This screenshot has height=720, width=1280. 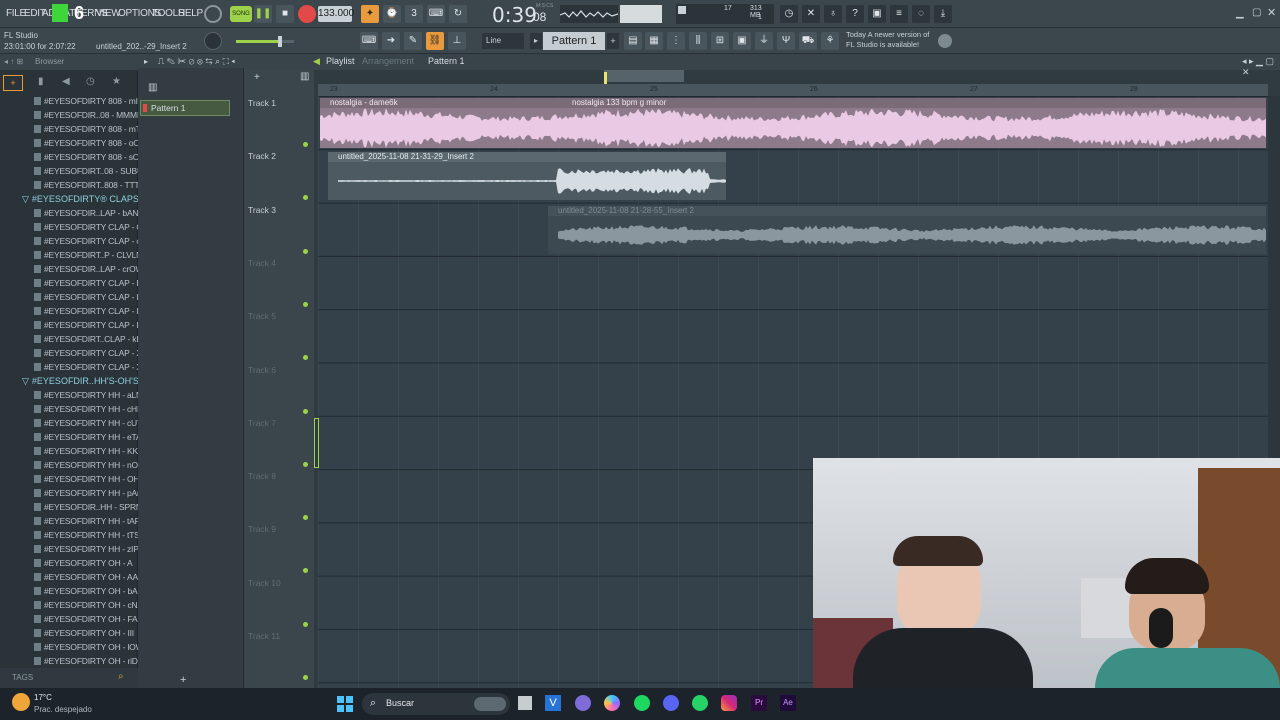 I want to click on browser-file: #EYESOFDIRTY CLAP - XXX, so click(x=93, y=369).